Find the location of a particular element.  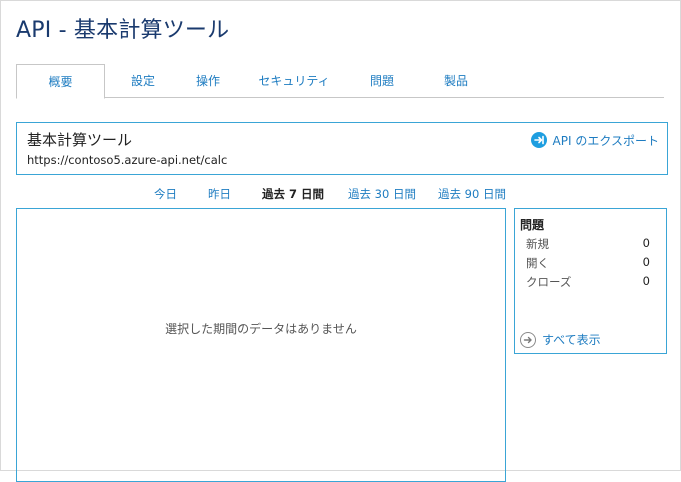

tab-label: 操作 is located at coordinates (207, 81).